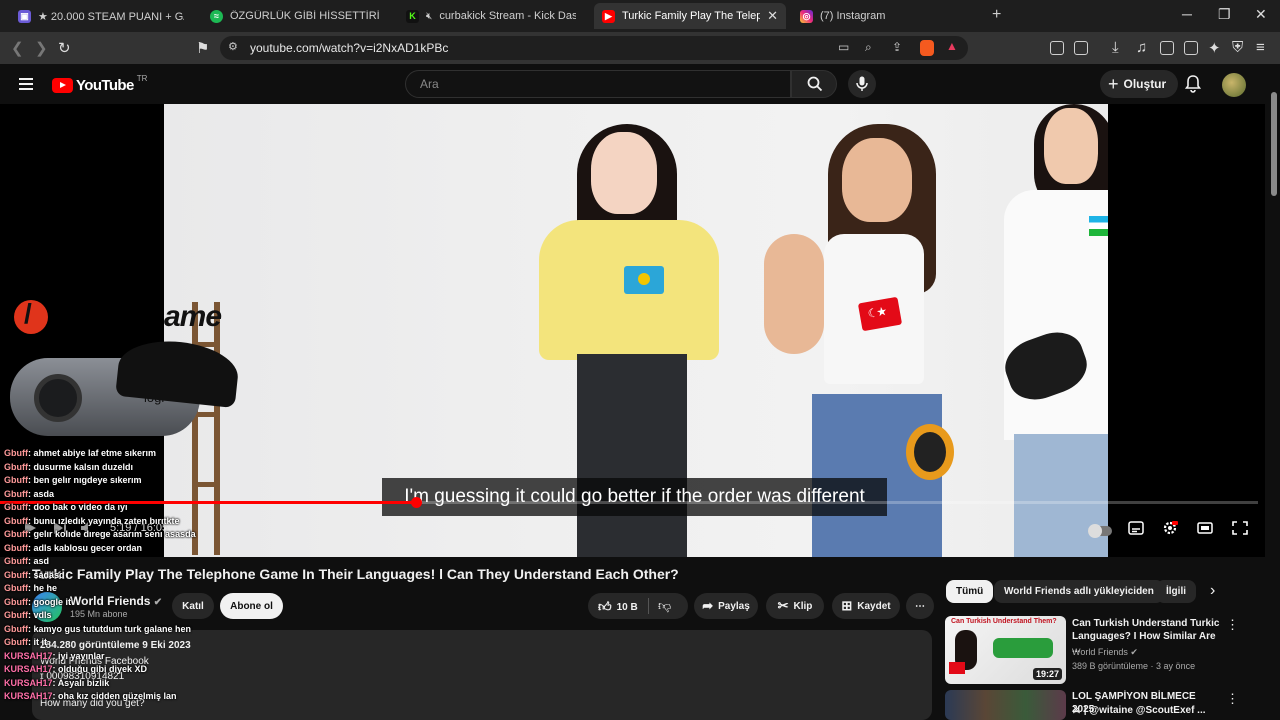 Image resolution: width=1280 pixels, height=720 pixels. Describe the element at coordinates (1240, 528) in the screenshot. I see `fullscreen-icon` at that location.